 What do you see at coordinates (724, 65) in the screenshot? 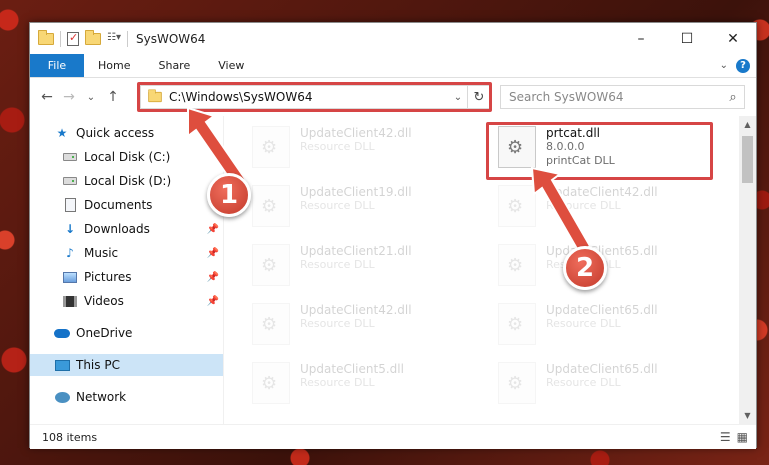
I see `expand-ribbon-icon: ⌄` at bounding box center [724, 65].